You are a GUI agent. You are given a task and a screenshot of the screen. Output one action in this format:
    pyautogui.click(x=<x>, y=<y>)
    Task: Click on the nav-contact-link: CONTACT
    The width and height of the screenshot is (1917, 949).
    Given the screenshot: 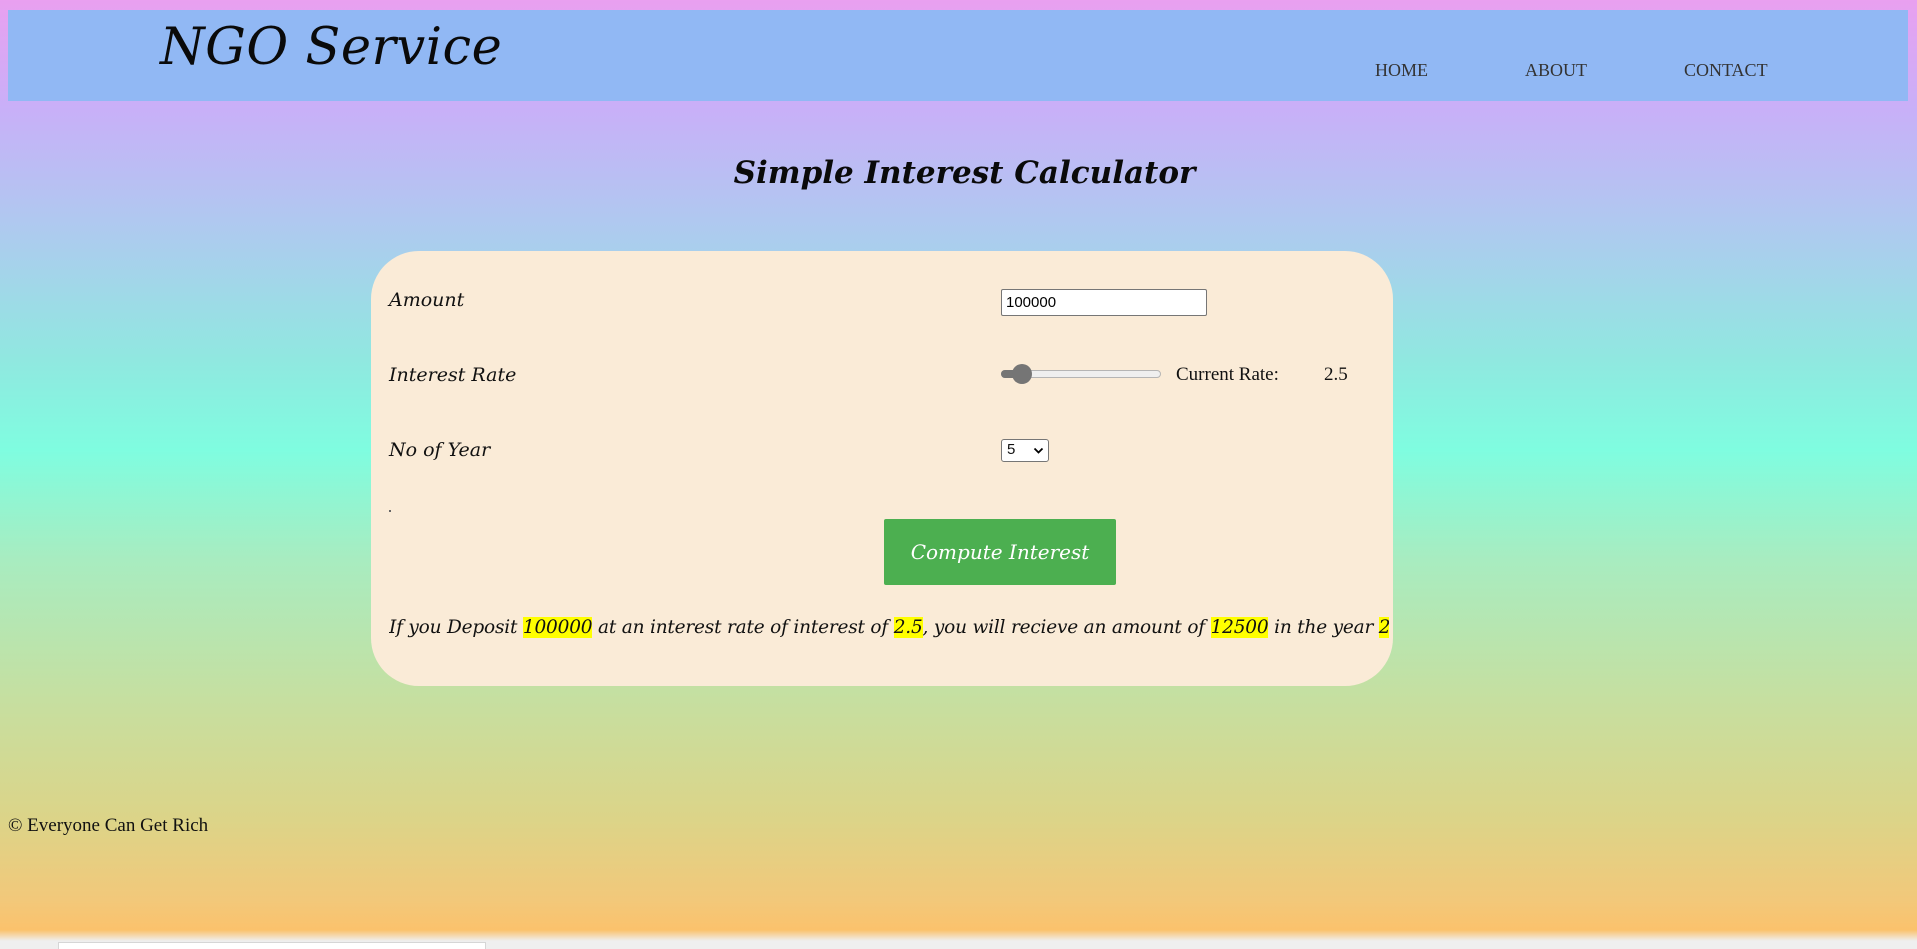 What is the action you would take?
    pyautogui.click(x=1726, y=70)
    